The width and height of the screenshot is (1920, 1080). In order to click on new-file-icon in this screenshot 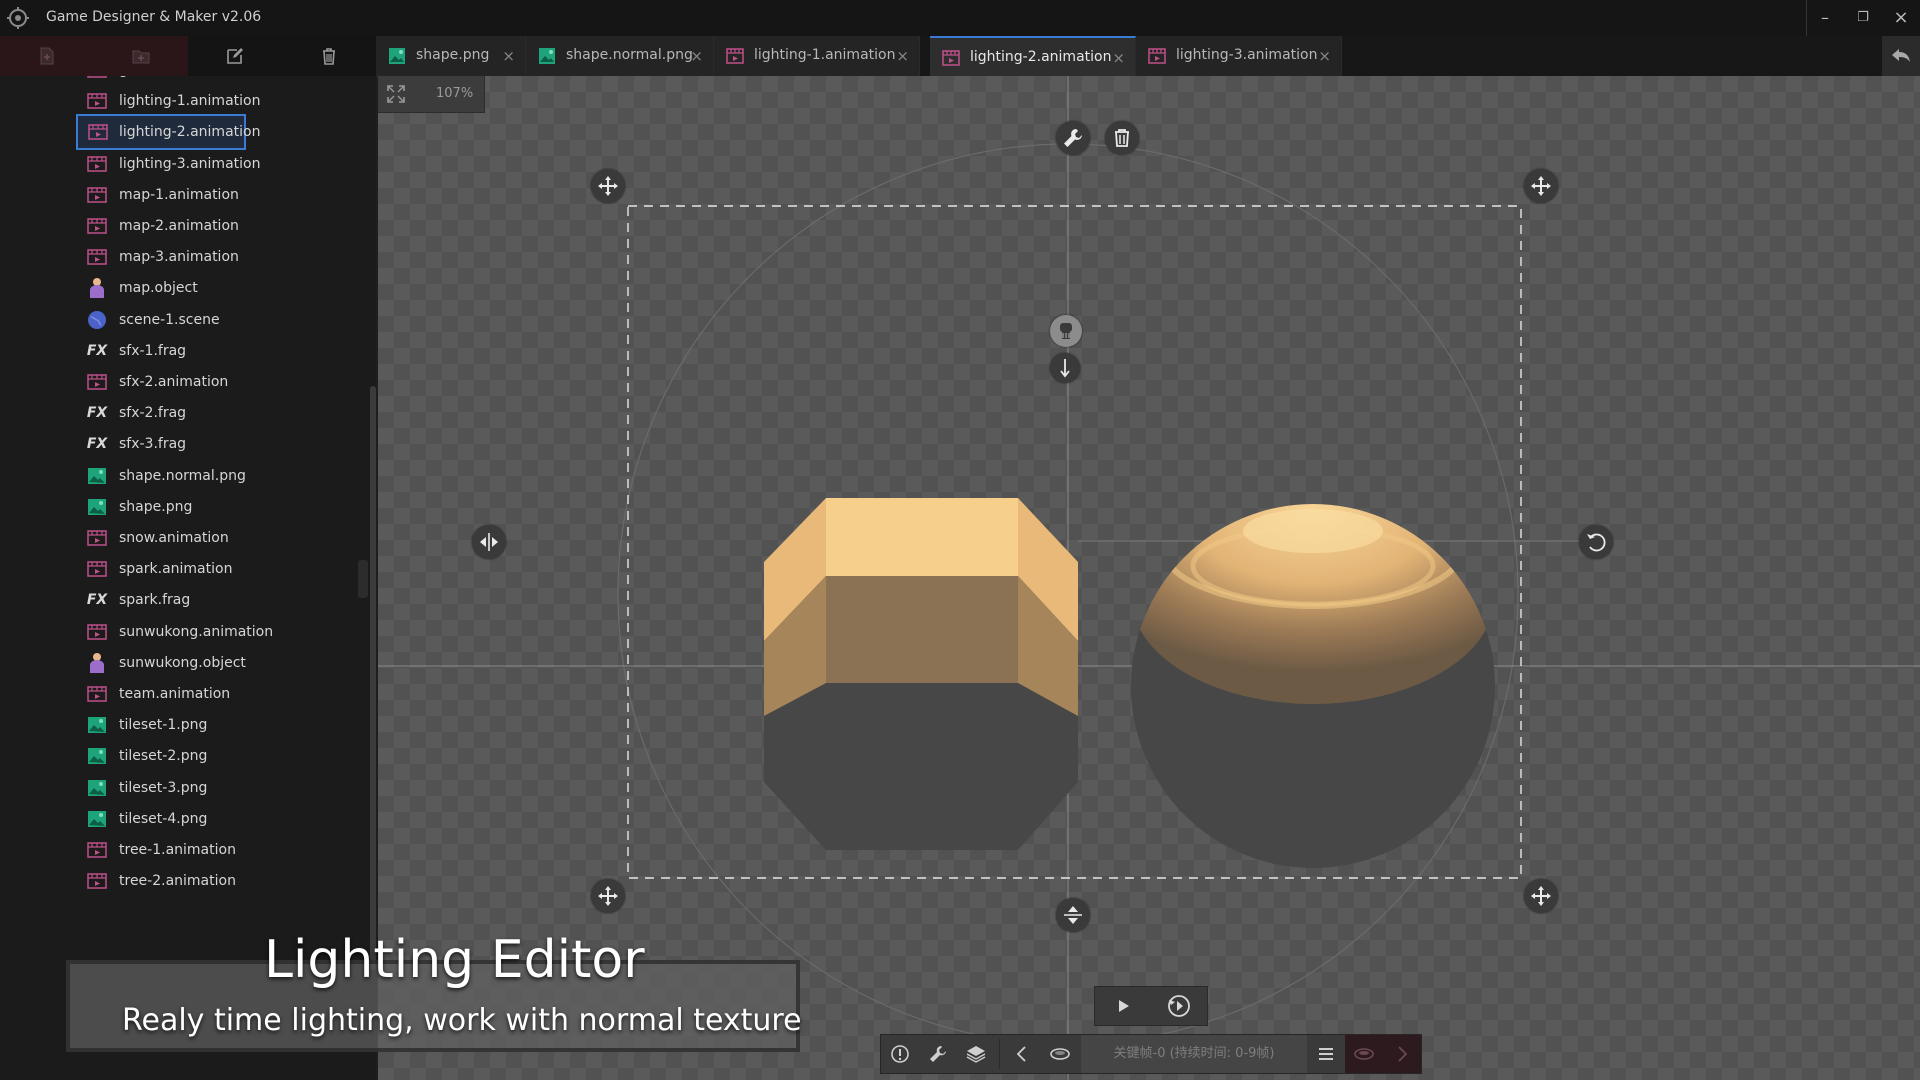, I will do `click(47, 56)`.